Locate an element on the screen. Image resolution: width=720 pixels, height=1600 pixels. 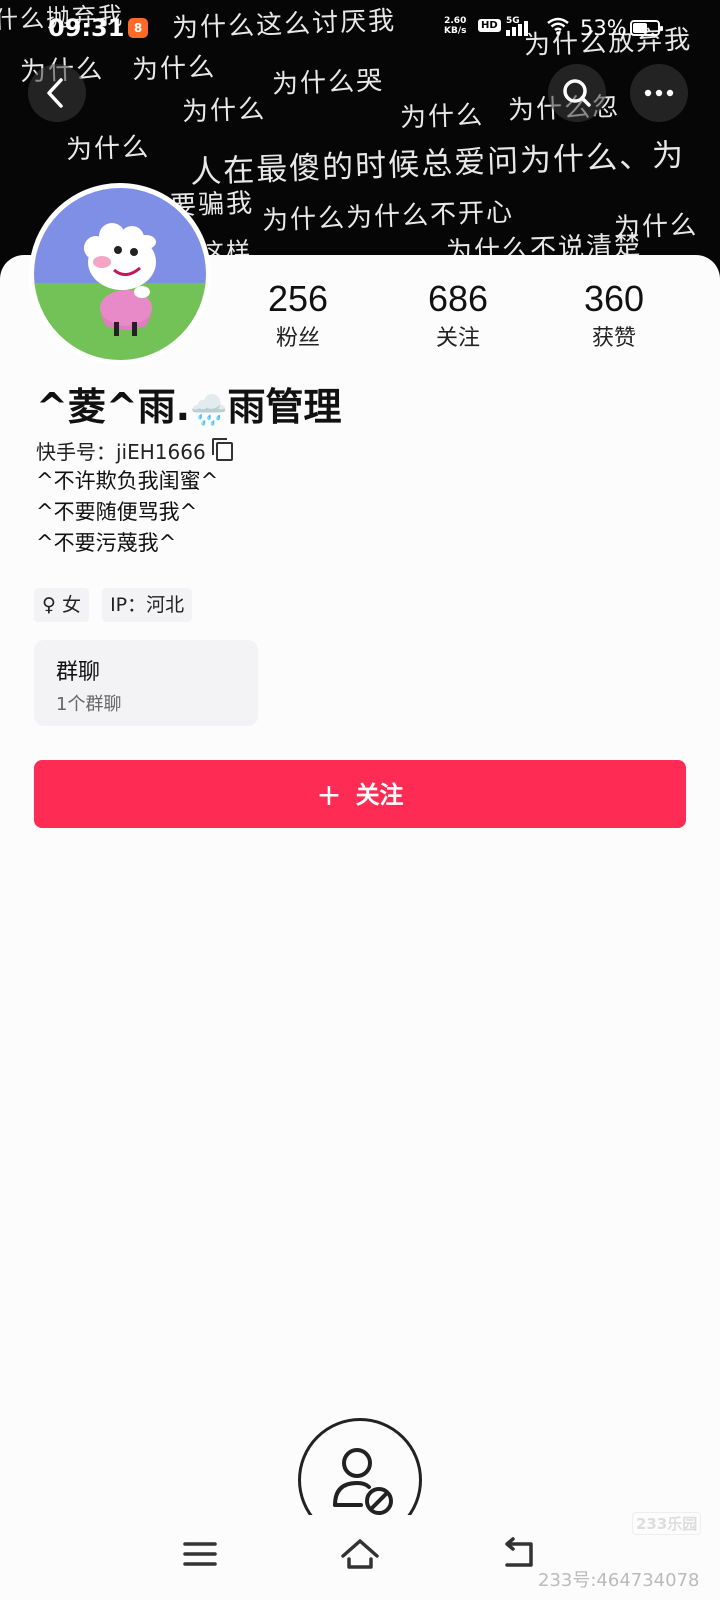
kuaishou-icon: 8 is located at coordinates (138, 28).